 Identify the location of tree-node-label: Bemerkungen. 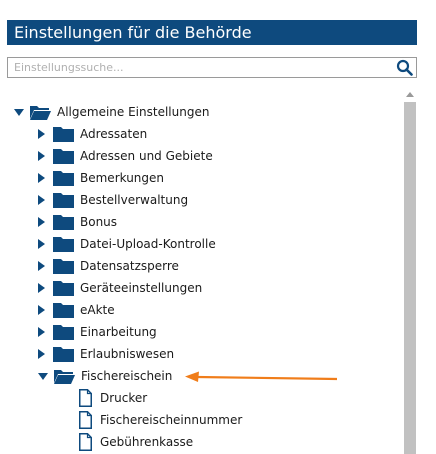
(122, 178).